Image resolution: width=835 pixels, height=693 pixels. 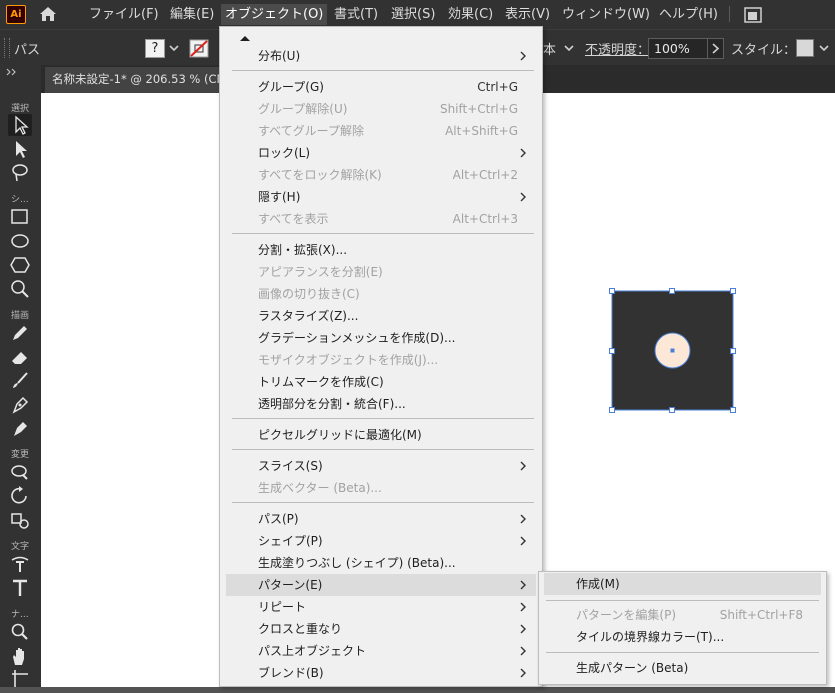 What do you see at coordinates (682, 668) in the screenshot?
I see `submenu-item-generative-pattern: 生成パターン (Beta)` at bounding box center [682, 668].